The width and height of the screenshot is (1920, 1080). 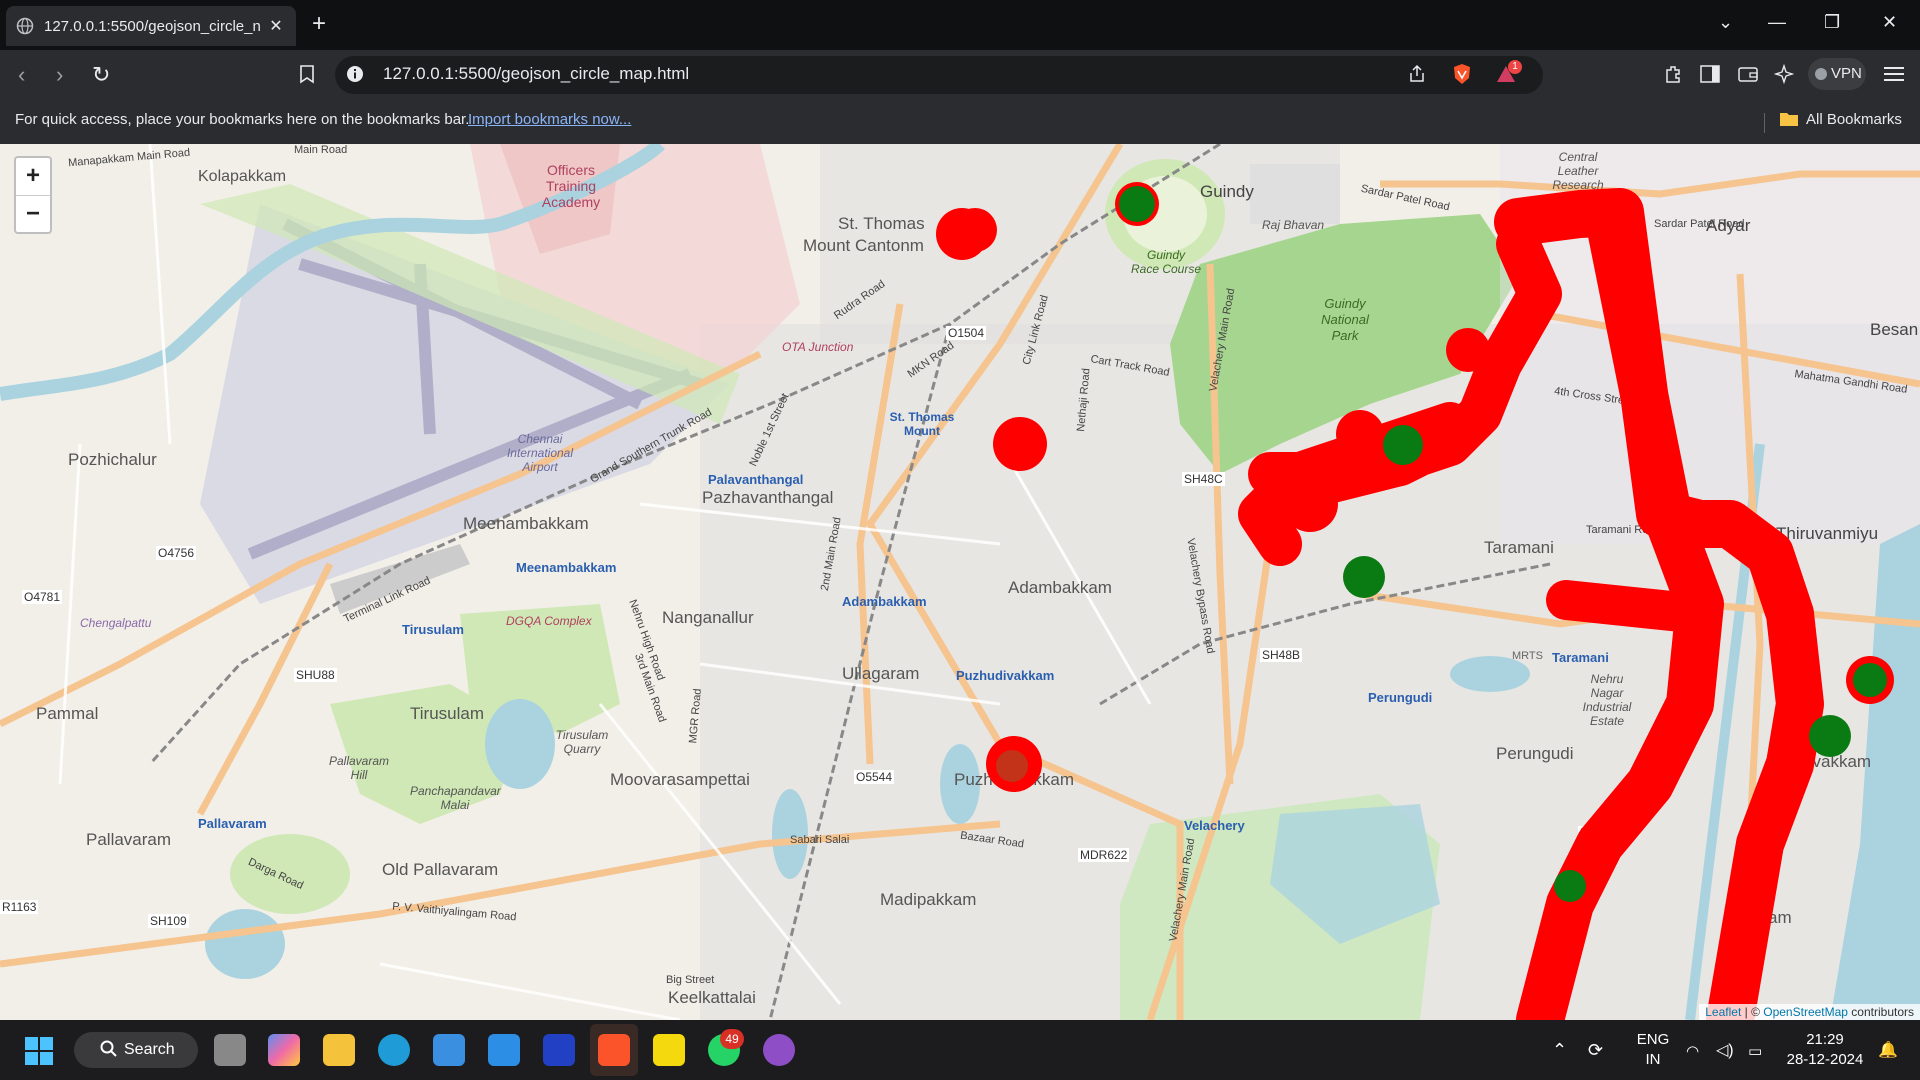 I want to click on extensions-icon, so click(x=1673, y=74).